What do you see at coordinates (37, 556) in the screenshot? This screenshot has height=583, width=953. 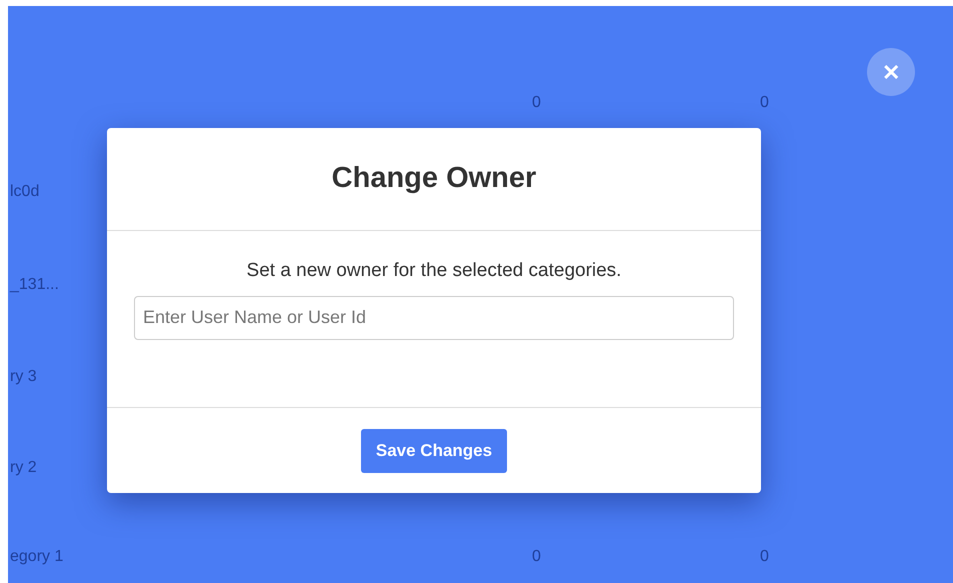 I see `table-cell-text: egory 1` at bounding box center [37, 556].